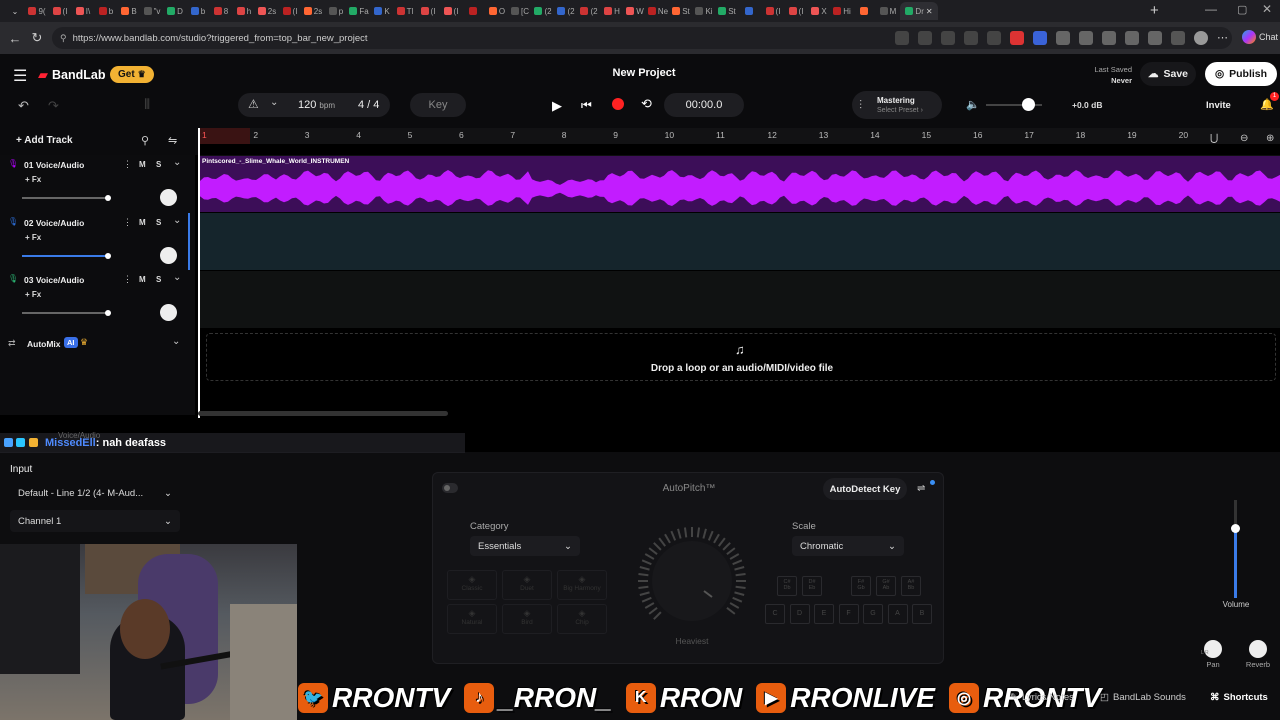 This screenshot has height=720, width=1280. I want to click on track-header: 🎙 01 Voice/Audio + Fx ⋮ M S ⌄, so click(95, 183).